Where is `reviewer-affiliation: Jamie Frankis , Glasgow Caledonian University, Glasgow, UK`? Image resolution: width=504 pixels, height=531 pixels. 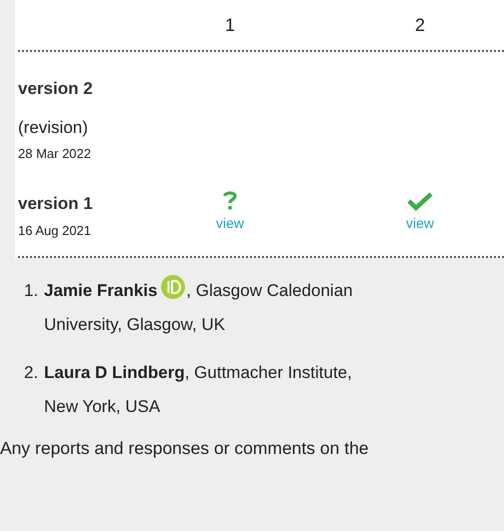 reviewer-affiliation: Jamie Frankis , Glasgow Caledonian University, Glasgow, UK is located at coordinates (209, 308).